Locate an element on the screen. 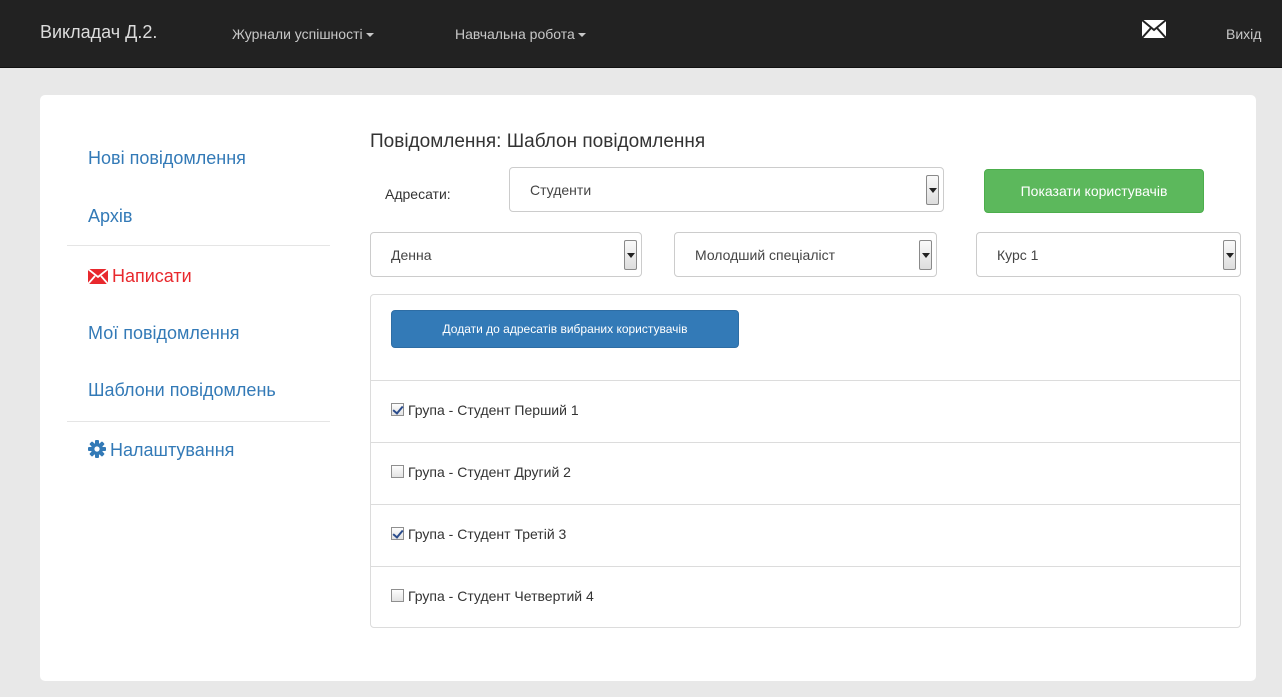 This screenshot has width=1282, height=697. sidebar-item-compose: Написати is located at coordinates (139, 277).